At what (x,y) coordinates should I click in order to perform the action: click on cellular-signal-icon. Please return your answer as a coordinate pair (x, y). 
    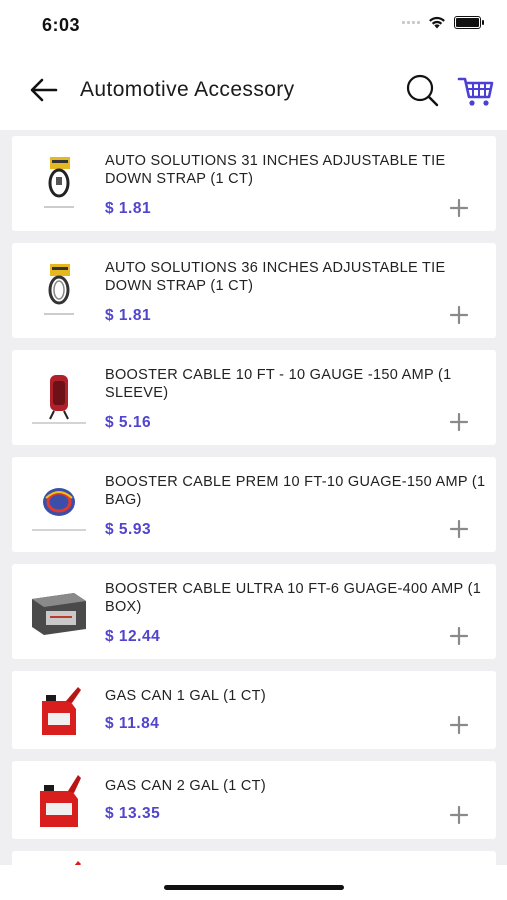
    Looking at the image, I should click on (411, 22).